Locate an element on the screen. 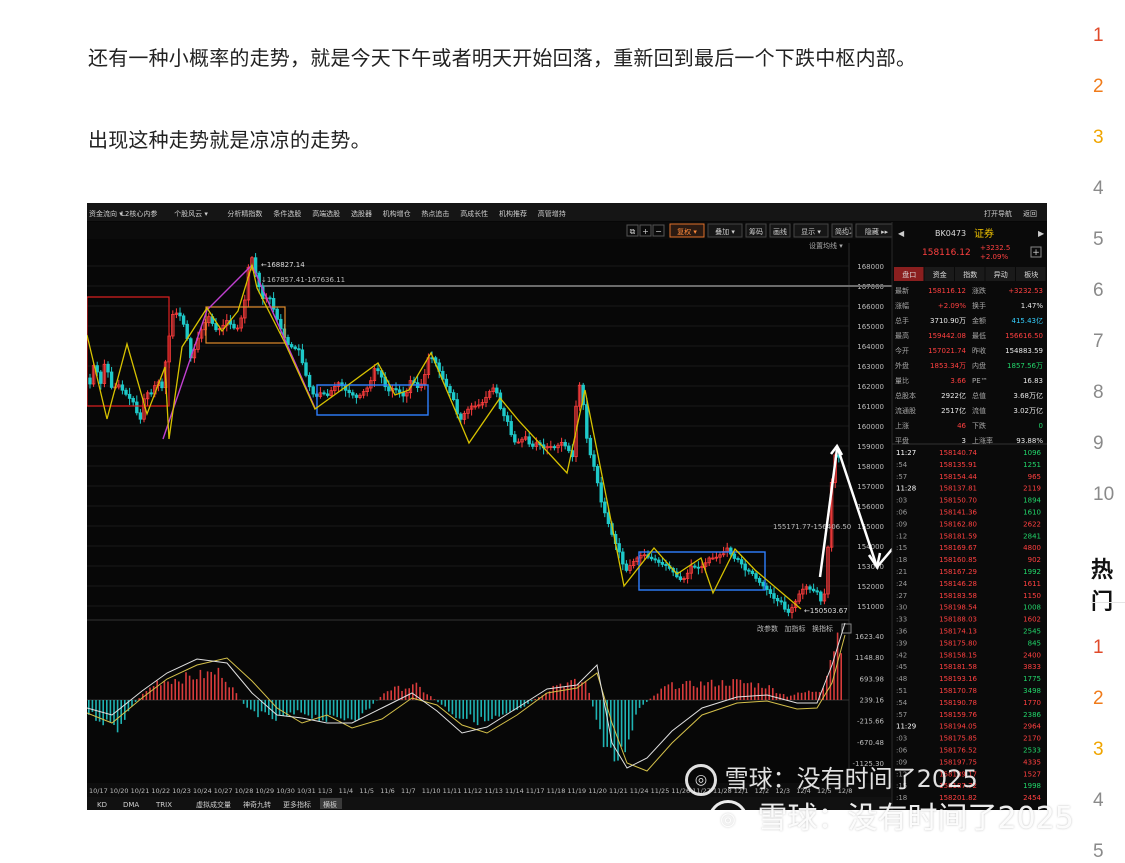 The height and width of the screenshot is (863, 1125). tick-price: 158188.03 is located at coordinates (958, 620).